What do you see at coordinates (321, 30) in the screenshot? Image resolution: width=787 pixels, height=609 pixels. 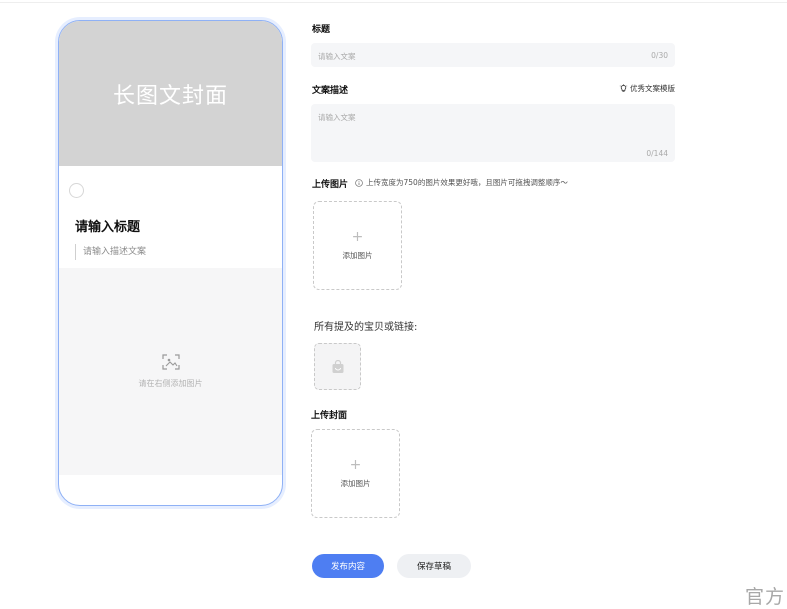 I see `title-label: 标题` at bounding box center [321, 30].